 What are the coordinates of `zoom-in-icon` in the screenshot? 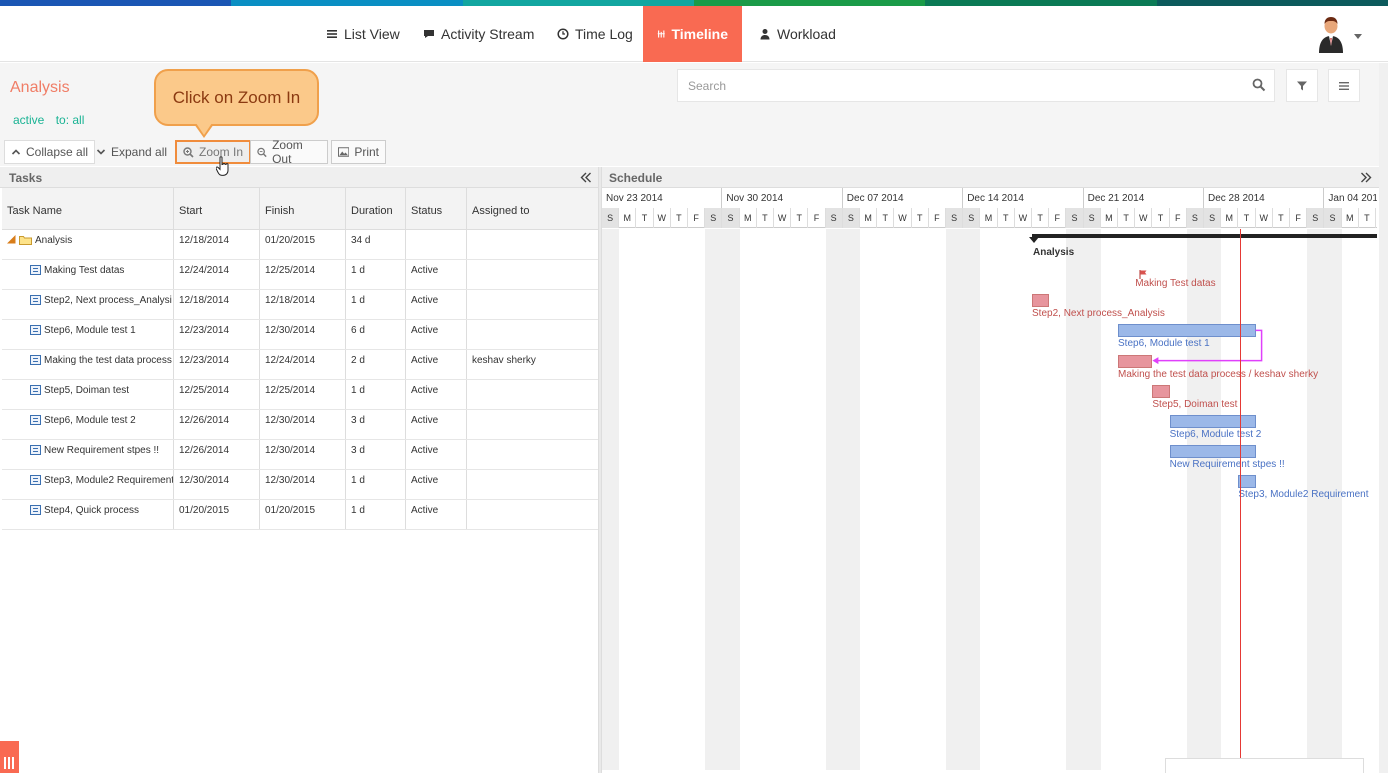 It's located at (188, 152).